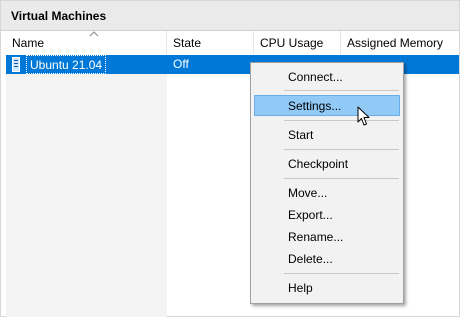  Describe the element at coordinates (327, 163) in the screenshot. I see `menu-item-checkpoint: Checkpoint` at that location.